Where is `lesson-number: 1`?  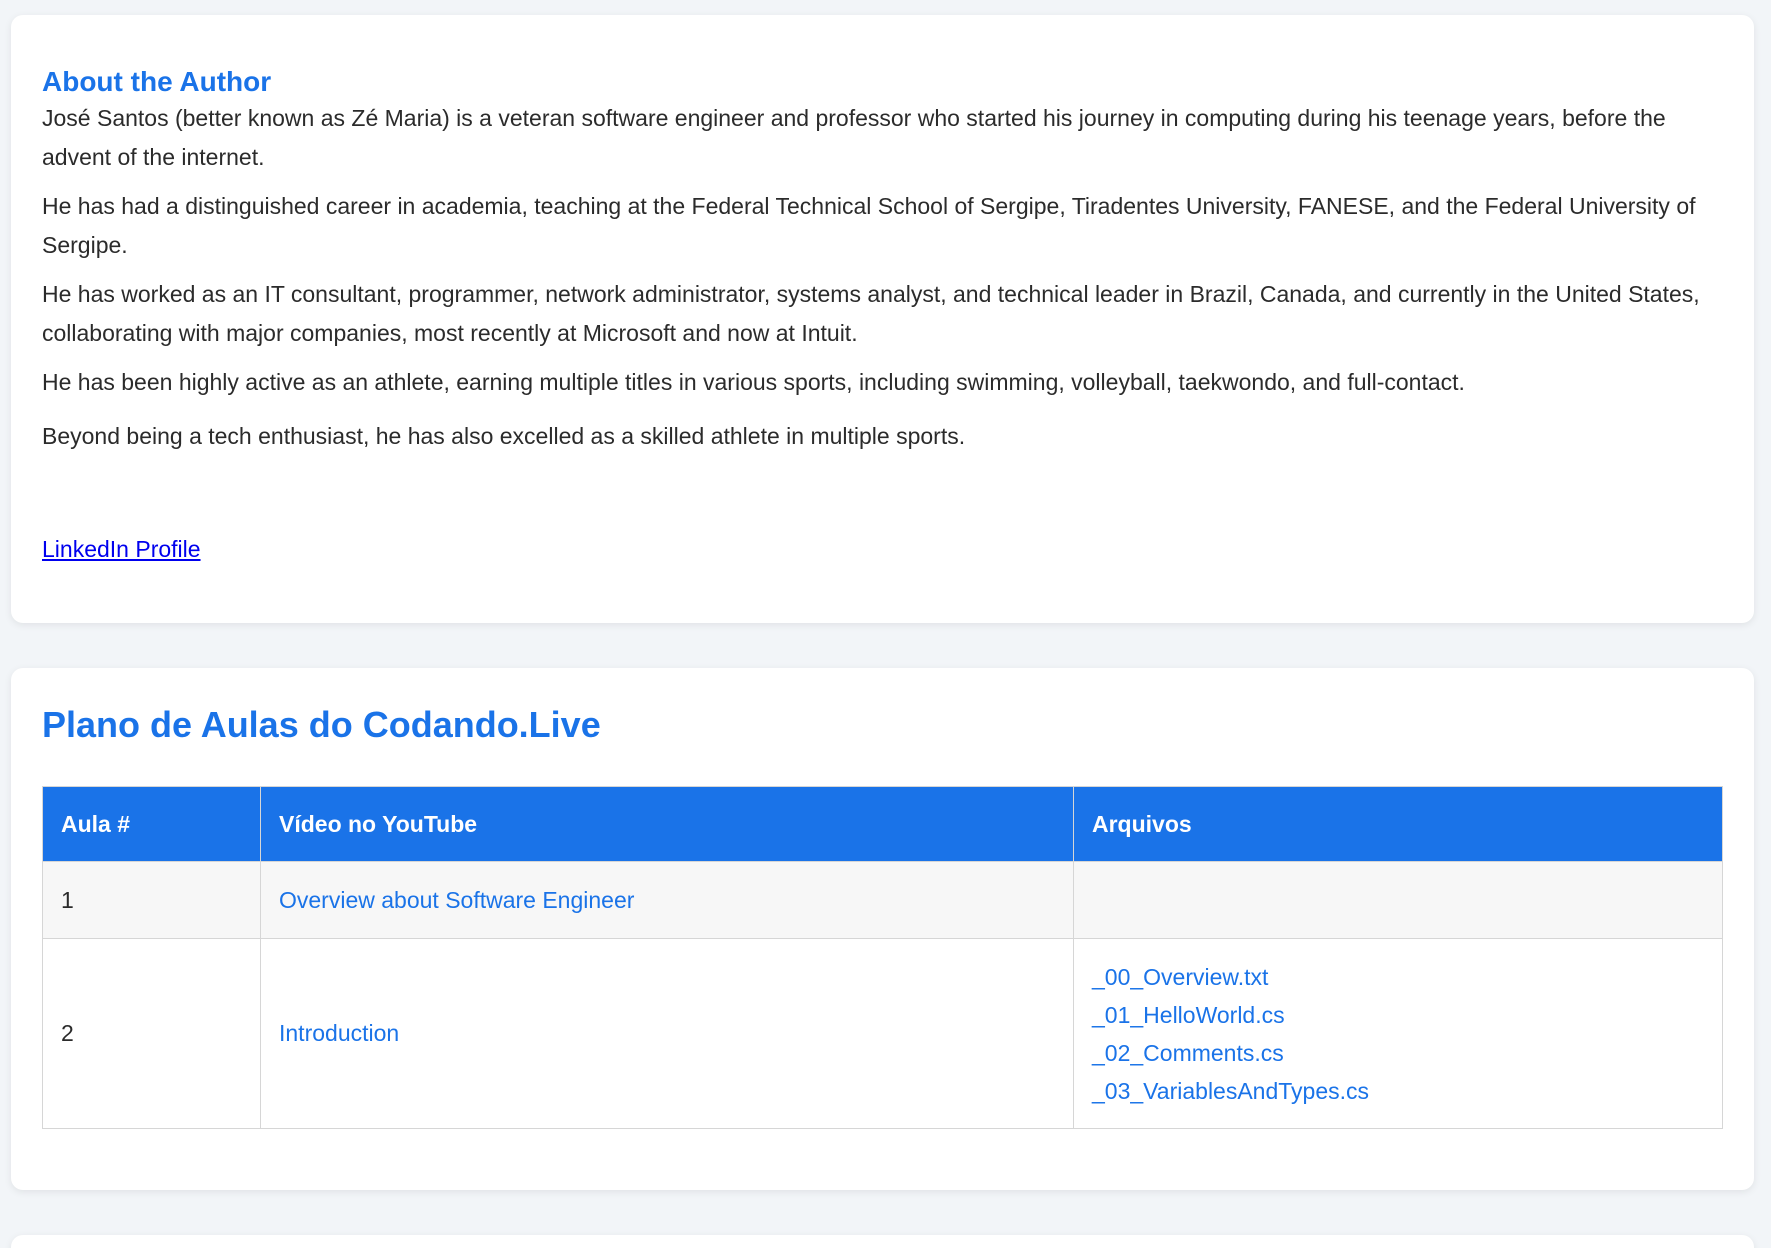 lesson-number: 1 is located at coordinates (151, 900).